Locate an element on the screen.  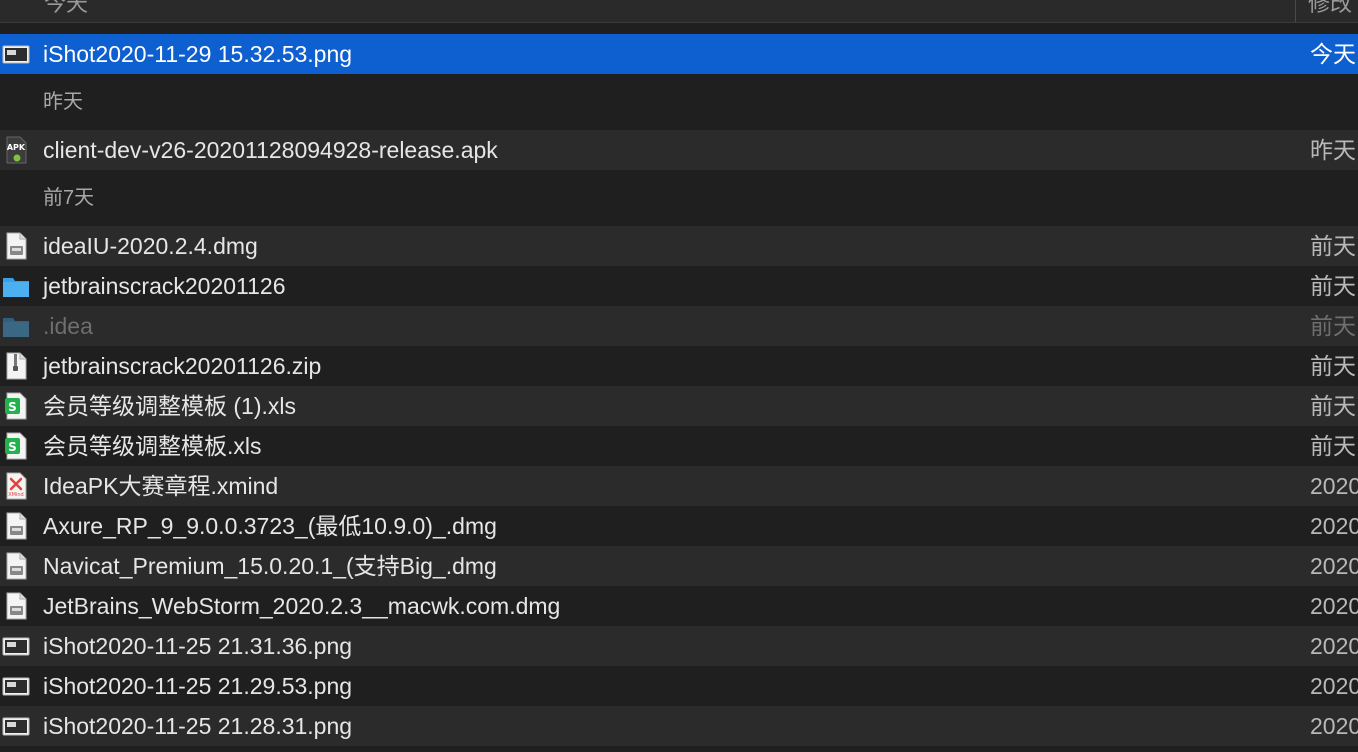
apk-file-icon: APK is located at coordinates (16, 150).